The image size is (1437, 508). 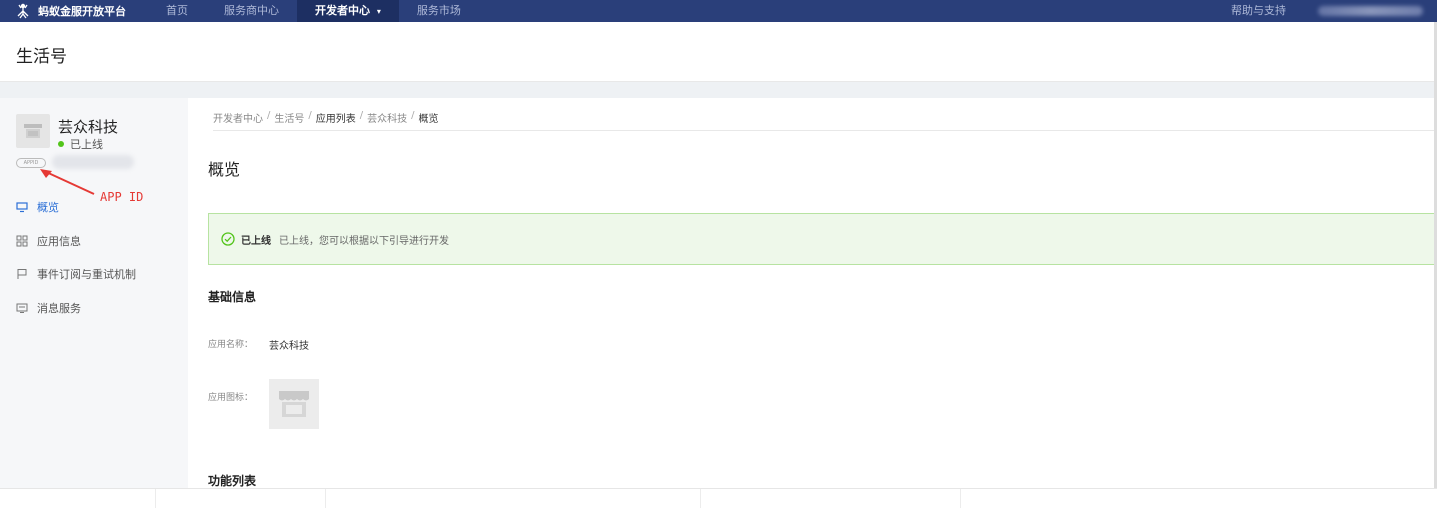 What do you see at coordinates (94, 293) in the screenshot?
I see `sidebar: 芸众科技 已上线 APPID APP ID 概览 应用信息 事件订阅与重试机制` at bounding box center [94, 293].